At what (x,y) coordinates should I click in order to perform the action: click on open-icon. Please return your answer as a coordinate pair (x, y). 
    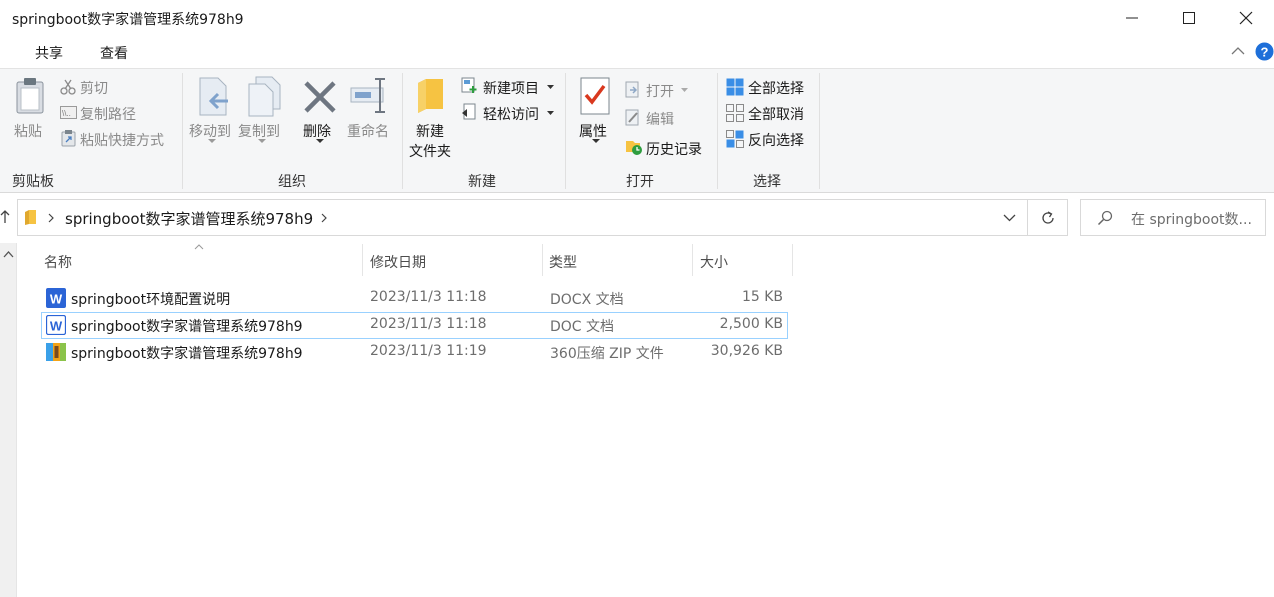
    Looking at the image, I should click on (632, 89).